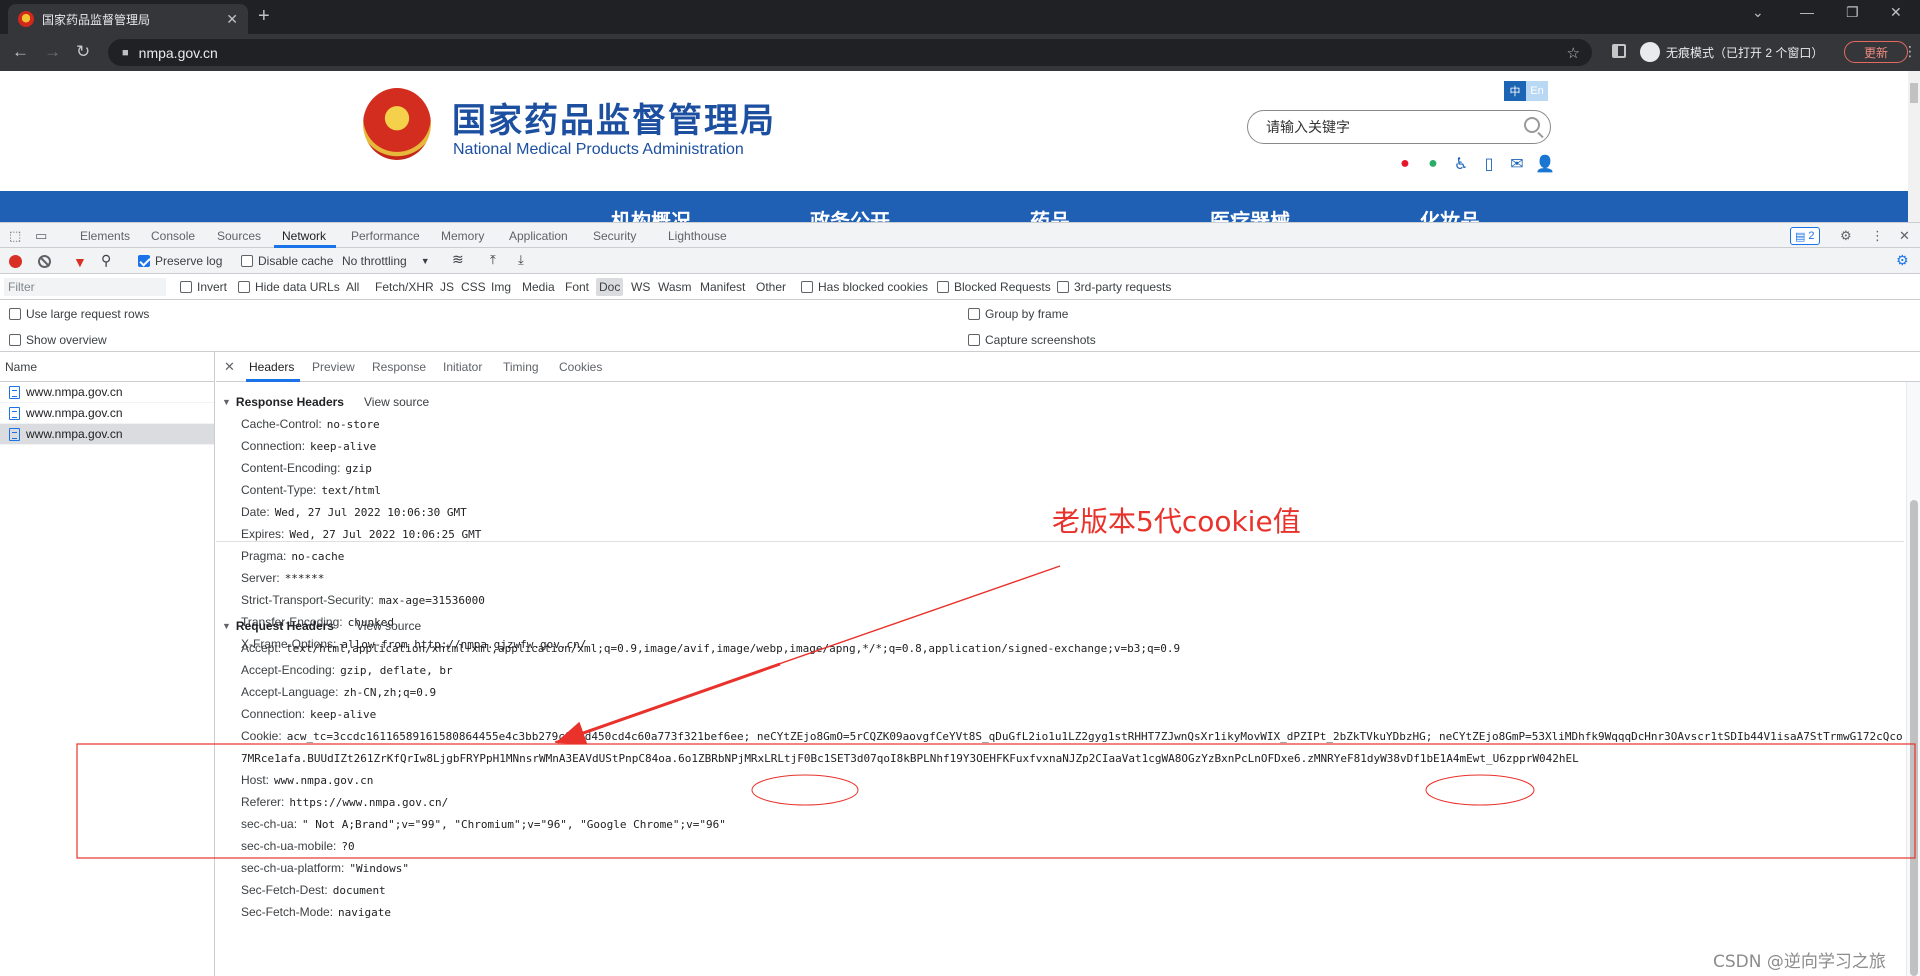  What do you see at coordinates (1619, 51) in the screenshot?
I see `side-panel-icon` at bounding box center [1619, 51].